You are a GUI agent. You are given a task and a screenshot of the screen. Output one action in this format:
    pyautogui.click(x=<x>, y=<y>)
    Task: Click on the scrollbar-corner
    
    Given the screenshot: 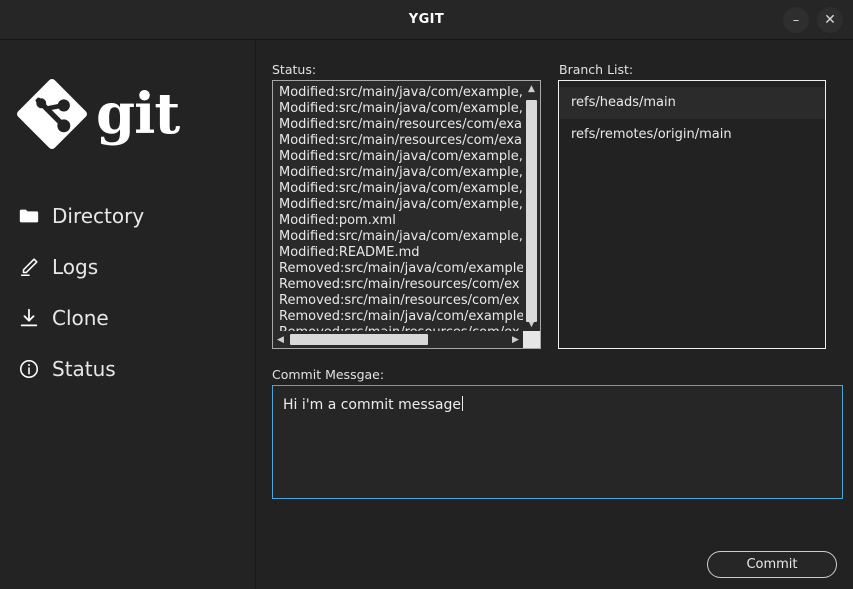 What is the action you would take?
    pyautogui.click(x=531, y=339)
    